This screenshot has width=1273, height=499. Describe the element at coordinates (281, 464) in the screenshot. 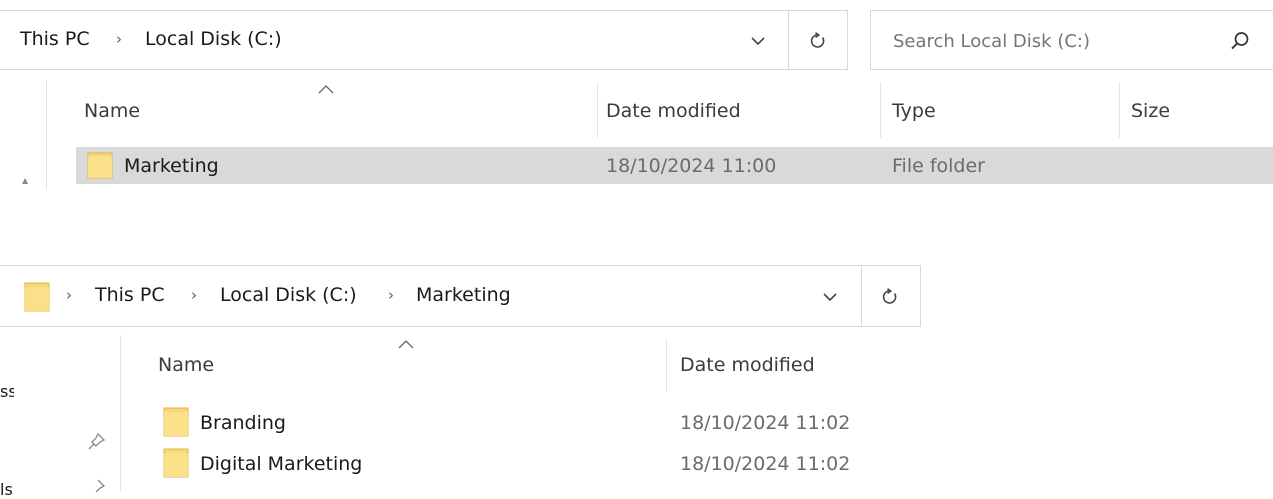

I see `file-name: Digital Marketing` at that location.